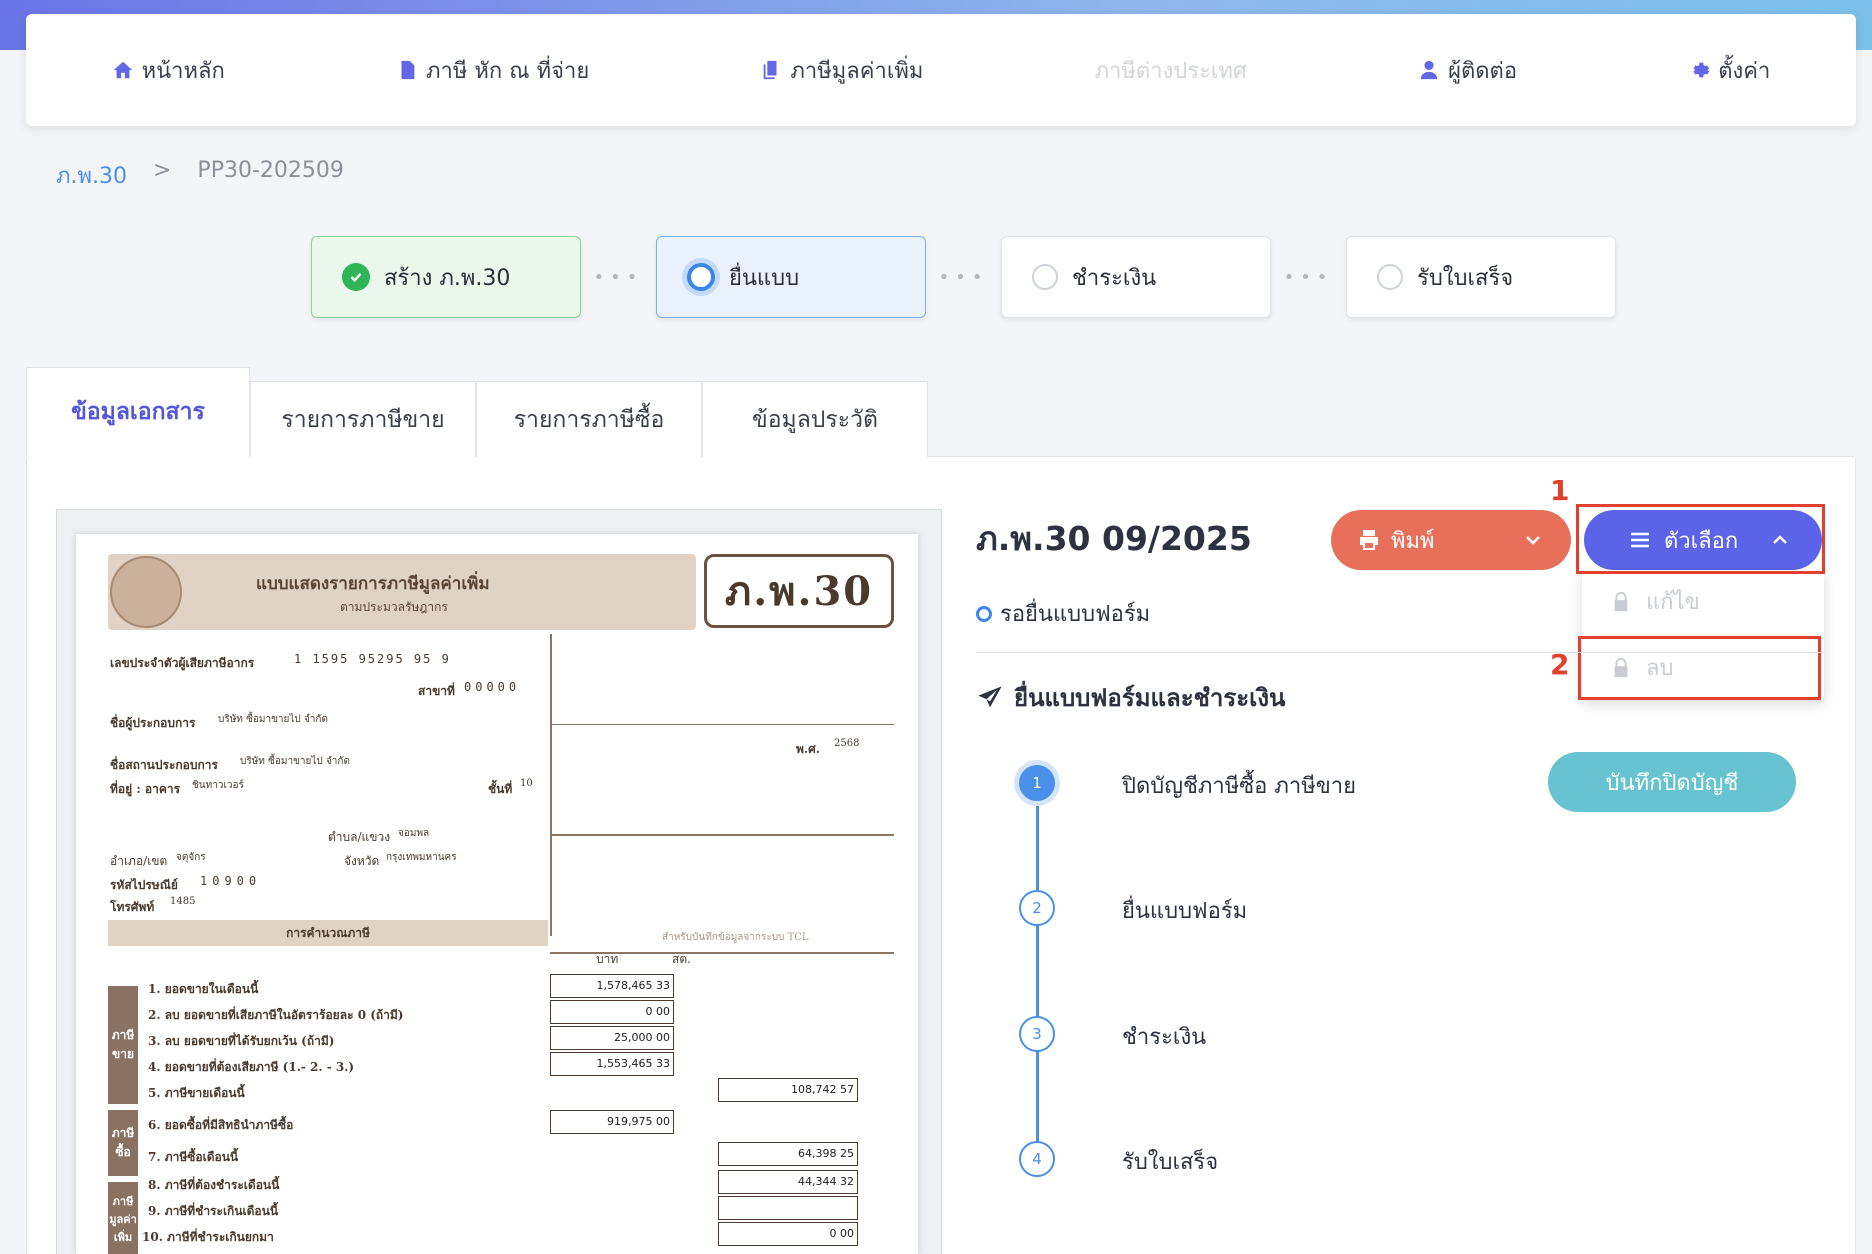 This screenshot has width=1872, height=1254. Describe the element at coordinates (408, 70) in the screenshot. I see `document-icon` at that location.